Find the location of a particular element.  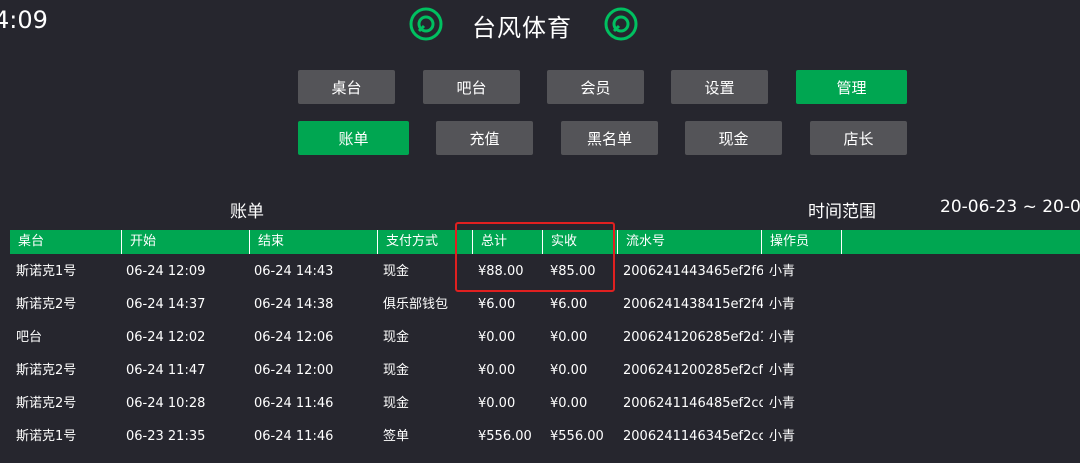

col-serial: 流水号 is located at coordinates (689, 242).